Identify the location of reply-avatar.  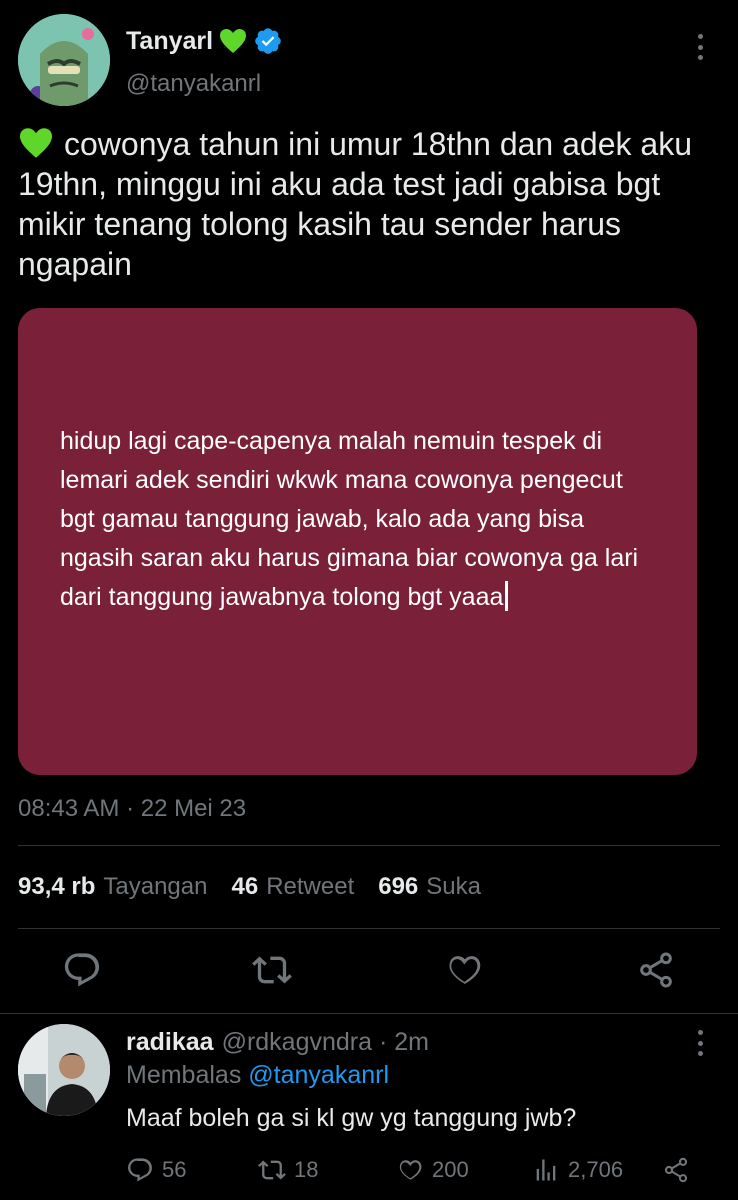
(64, 1070).